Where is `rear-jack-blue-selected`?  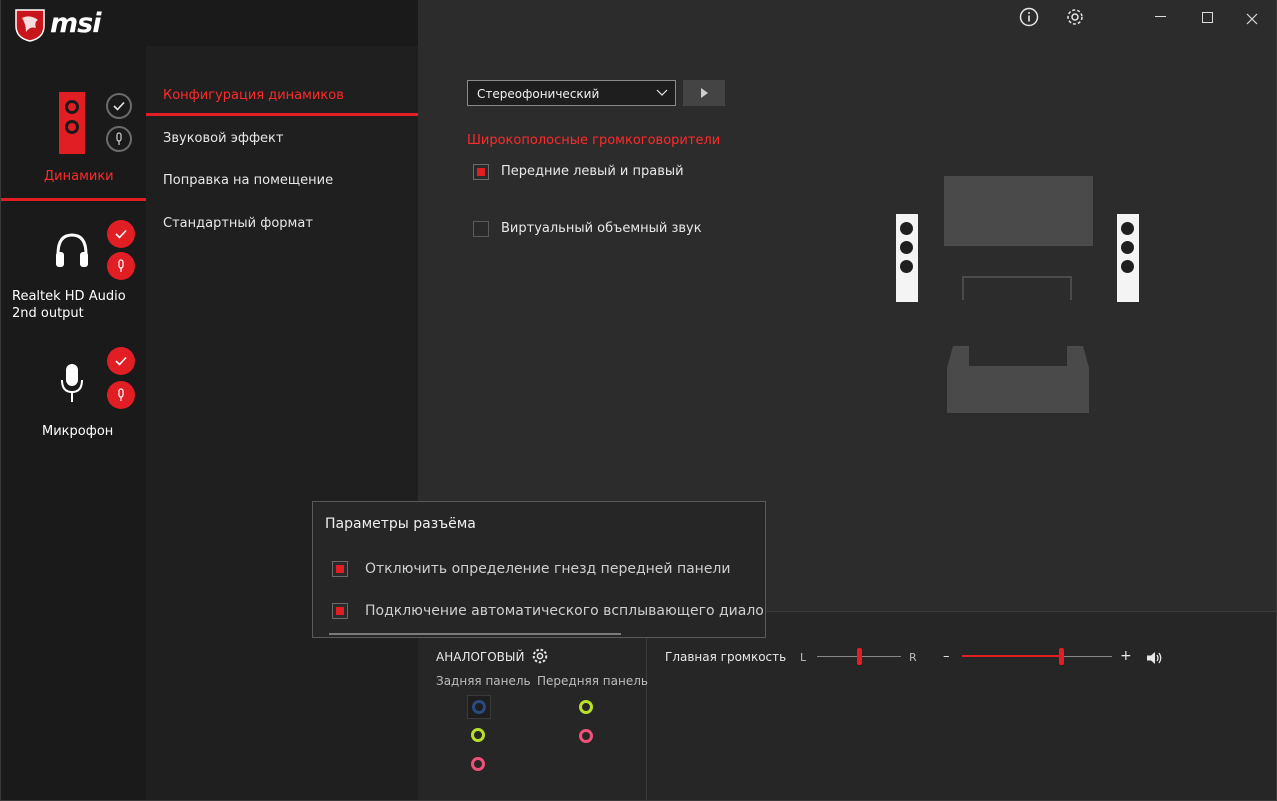
rear-jack-blue-selected is located at coordinates (479, 707).